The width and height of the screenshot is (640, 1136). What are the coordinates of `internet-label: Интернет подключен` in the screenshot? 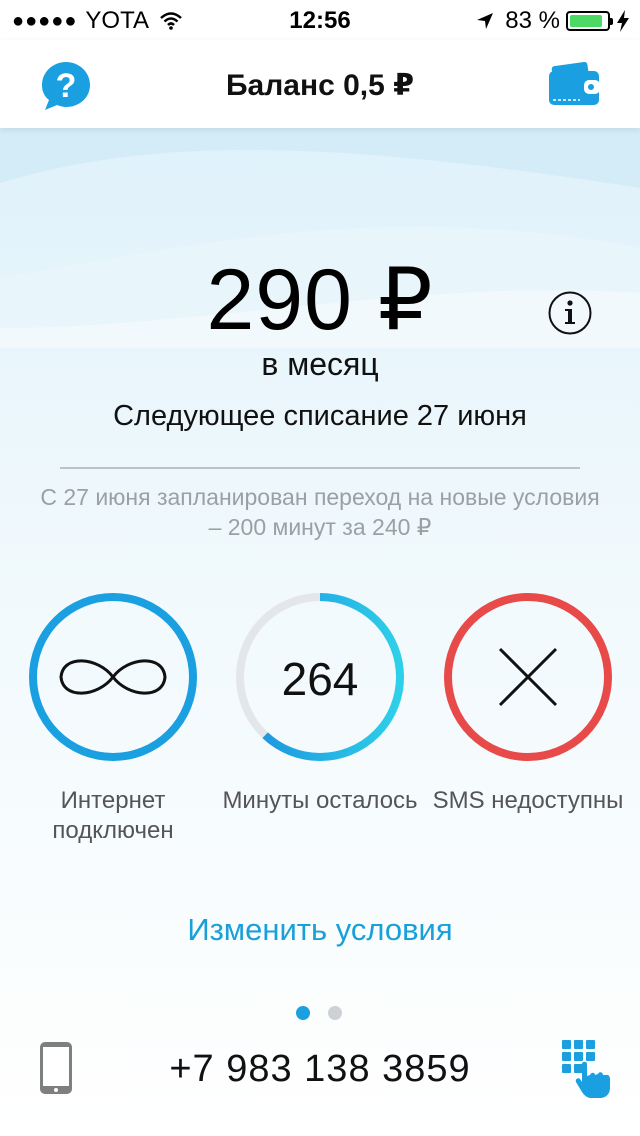 It's located at (113, 815).